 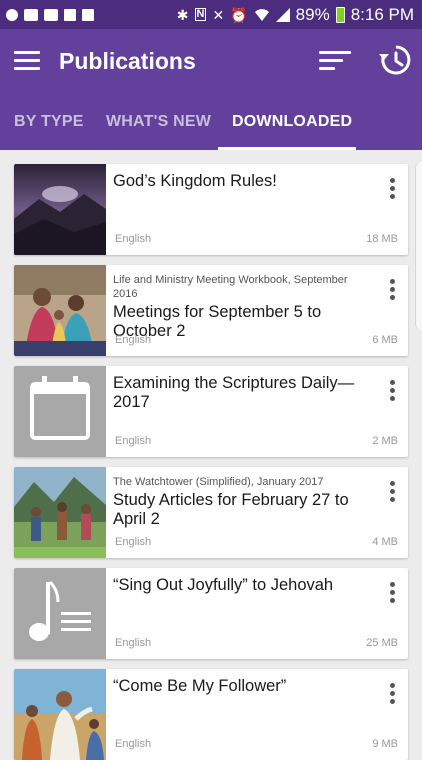 What do you see at coordinates (200, 14) in the screenshot?
I see `nfc-icon: N` at bounding box center [200, 14].